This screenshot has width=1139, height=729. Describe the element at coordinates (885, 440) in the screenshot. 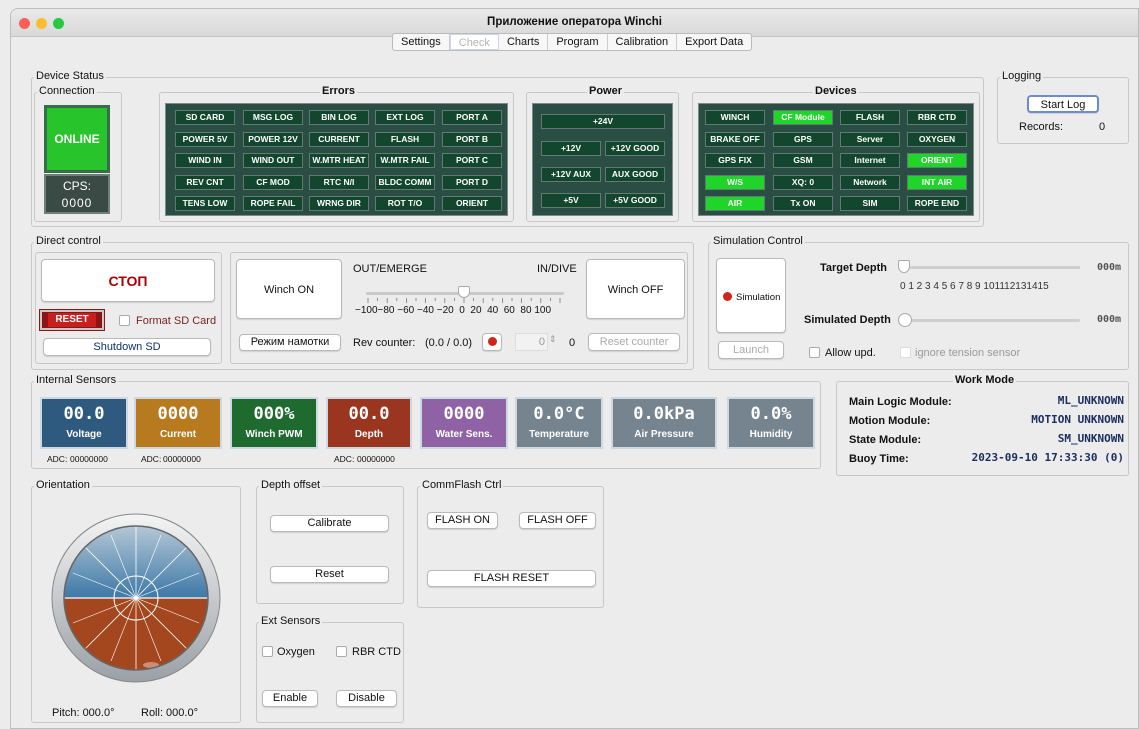

I see `work-mode-key: State Module:` at that location.